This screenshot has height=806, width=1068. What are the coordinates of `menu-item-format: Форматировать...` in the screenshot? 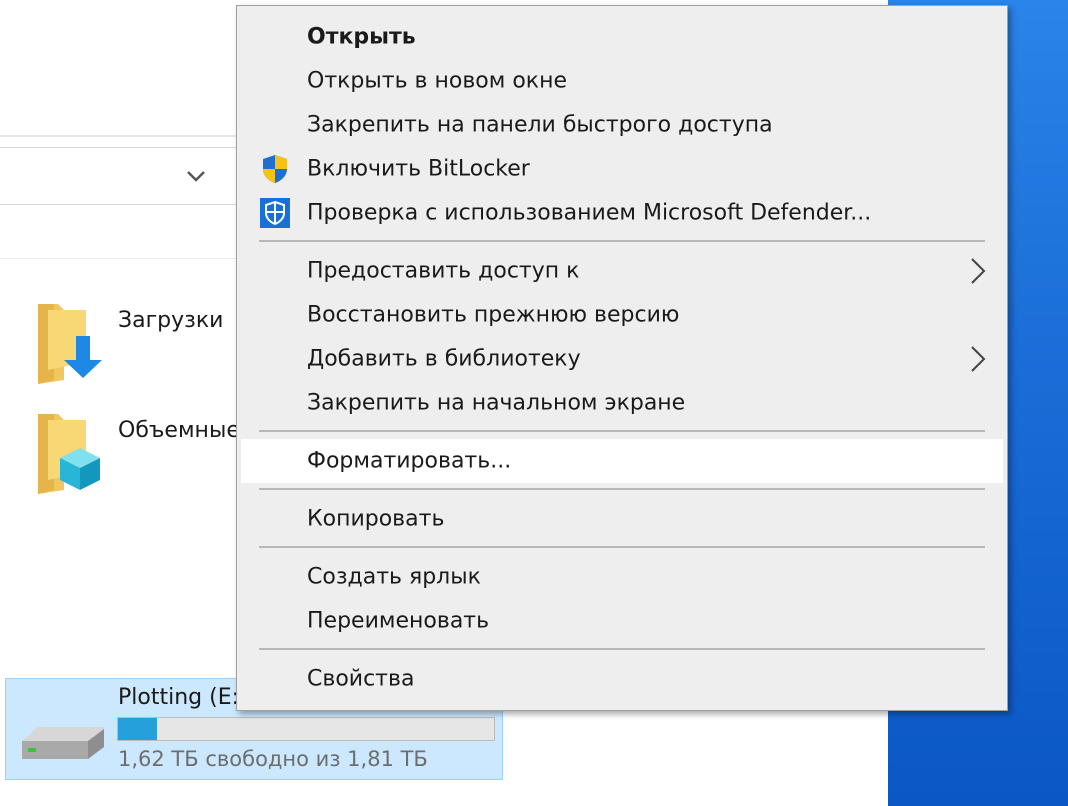 It's located at (622, 461).